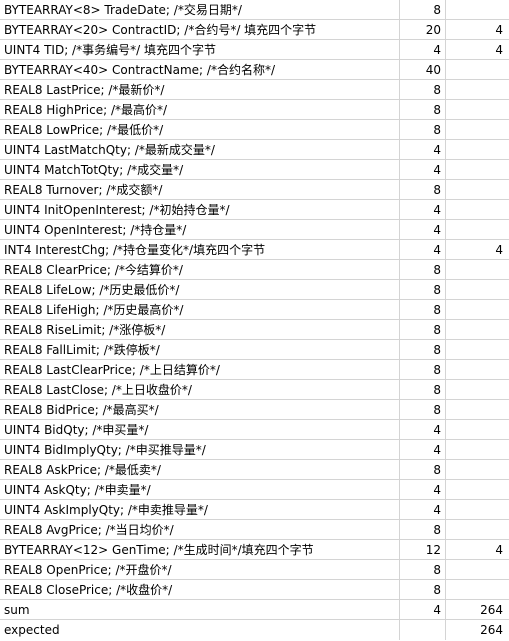 The width and height of the screenshot is (509, 641). Describe the element at coordinates (200, 149) in the screenshot. I see `field-cell: UINT4 LastMatchQty; /*最新成交量*/` at that location.